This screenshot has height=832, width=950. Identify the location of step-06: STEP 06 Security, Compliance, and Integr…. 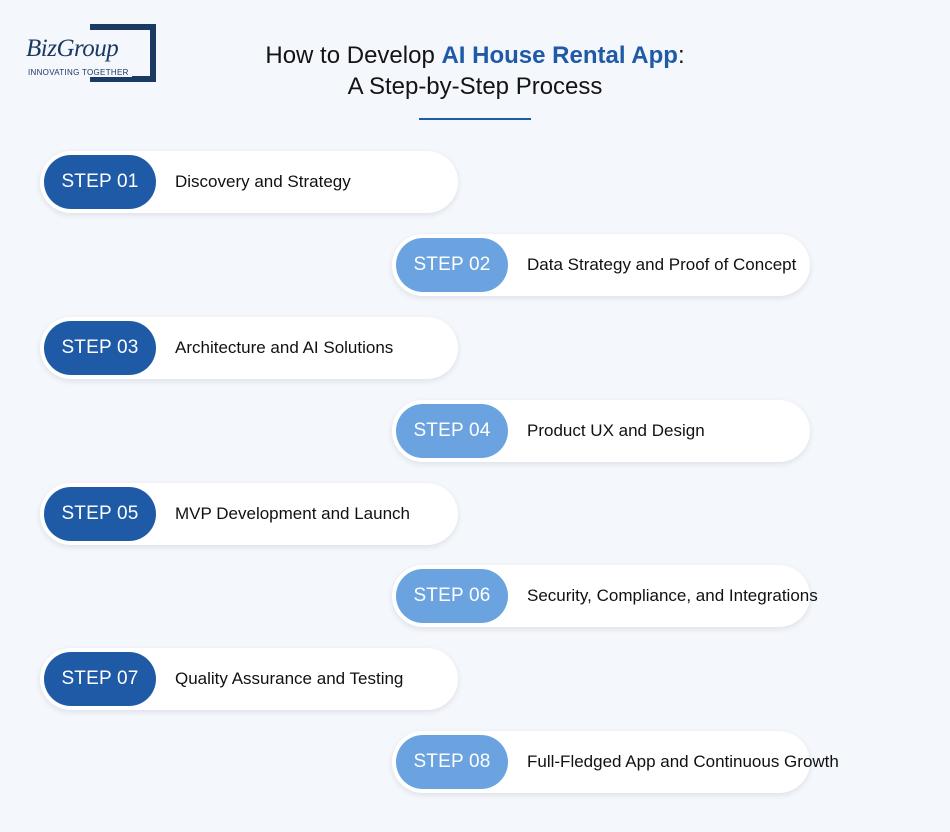
(605, 596).